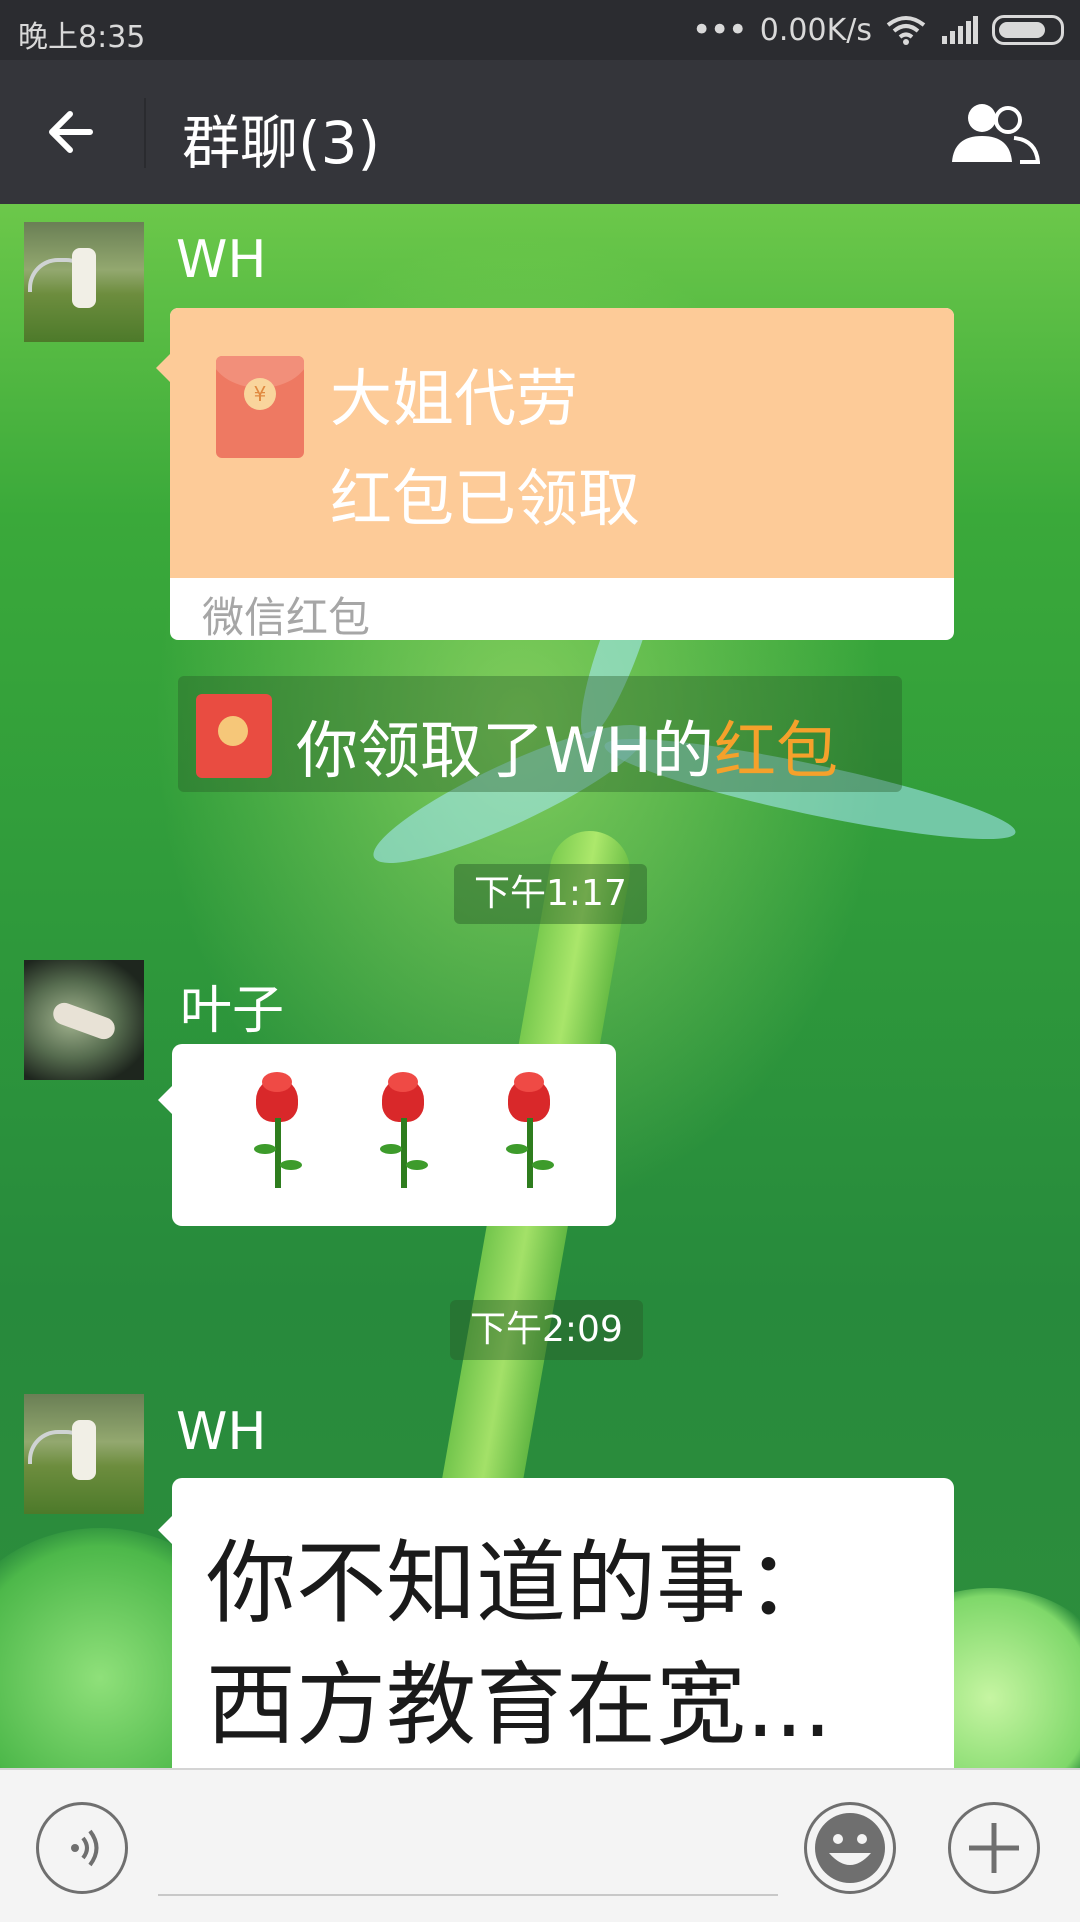 Image resolution: width=1080 pixels, height=1922 pixels. I want to click on status-bar: 晚上8:35 ••• 0.00K/s, so click(540, 30).